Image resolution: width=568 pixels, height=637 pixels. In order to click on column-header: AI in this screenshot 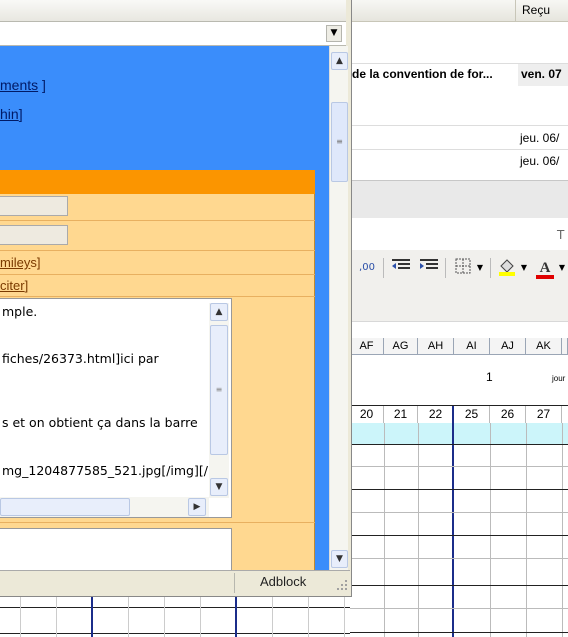, I will do `click(472, 346)`.